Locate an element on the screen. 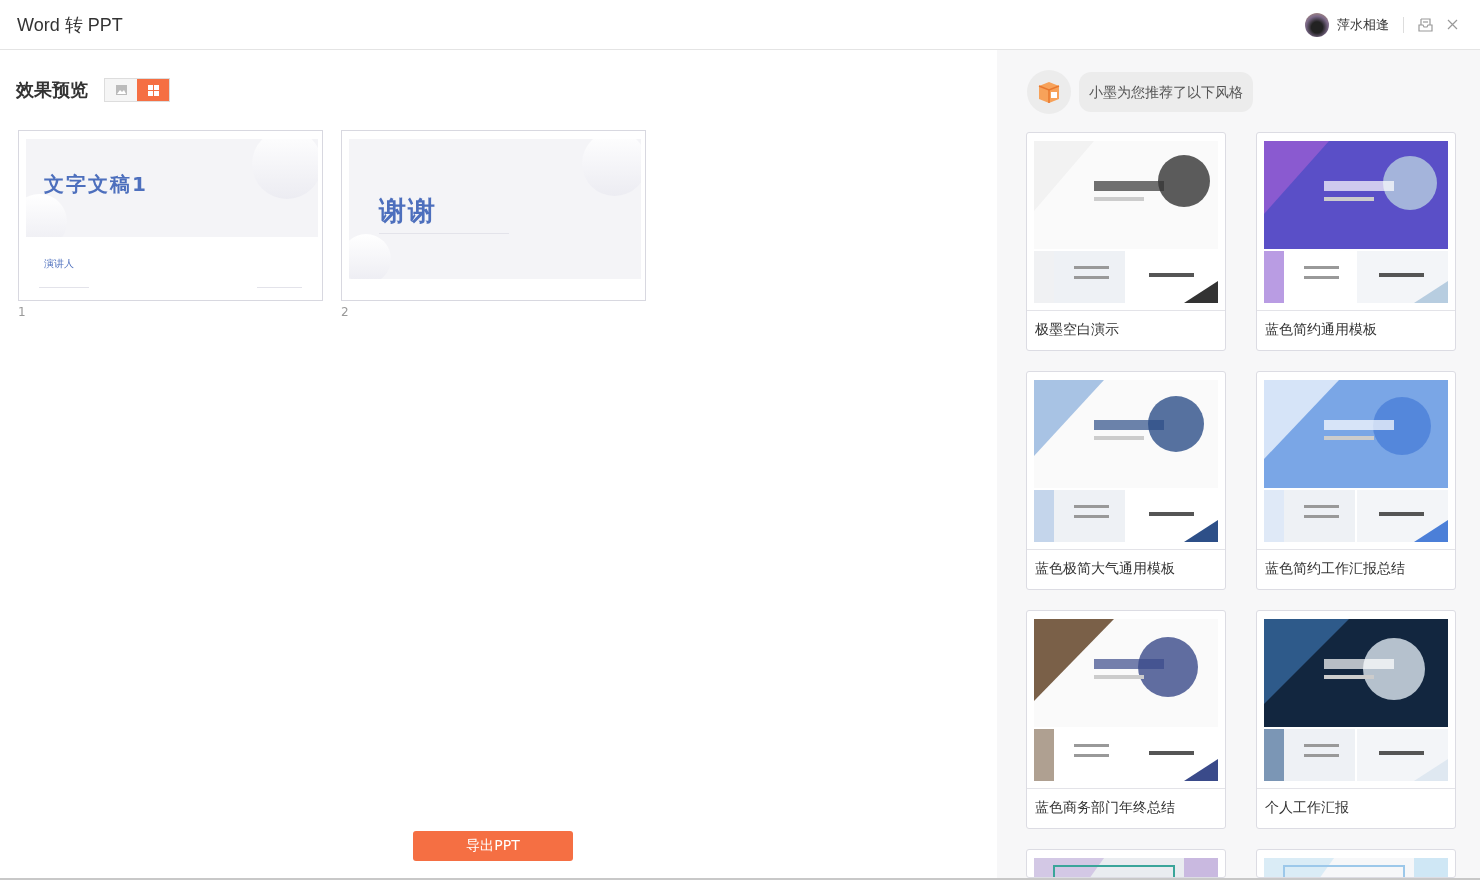 Image resolution: width=1480 pixels, height=880 pixels. slide-title: 文字文稿1 is located at coordinates (96, 184).